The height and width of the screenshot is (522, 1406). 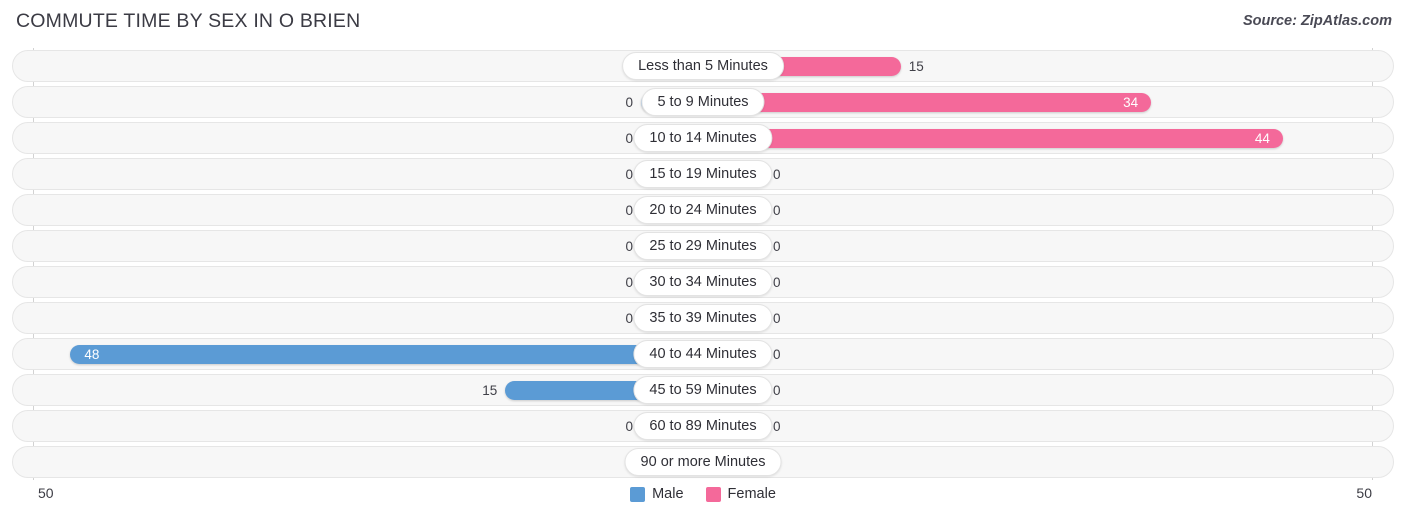 I want to click on legend-label: Female, so click(x=751, y=494).